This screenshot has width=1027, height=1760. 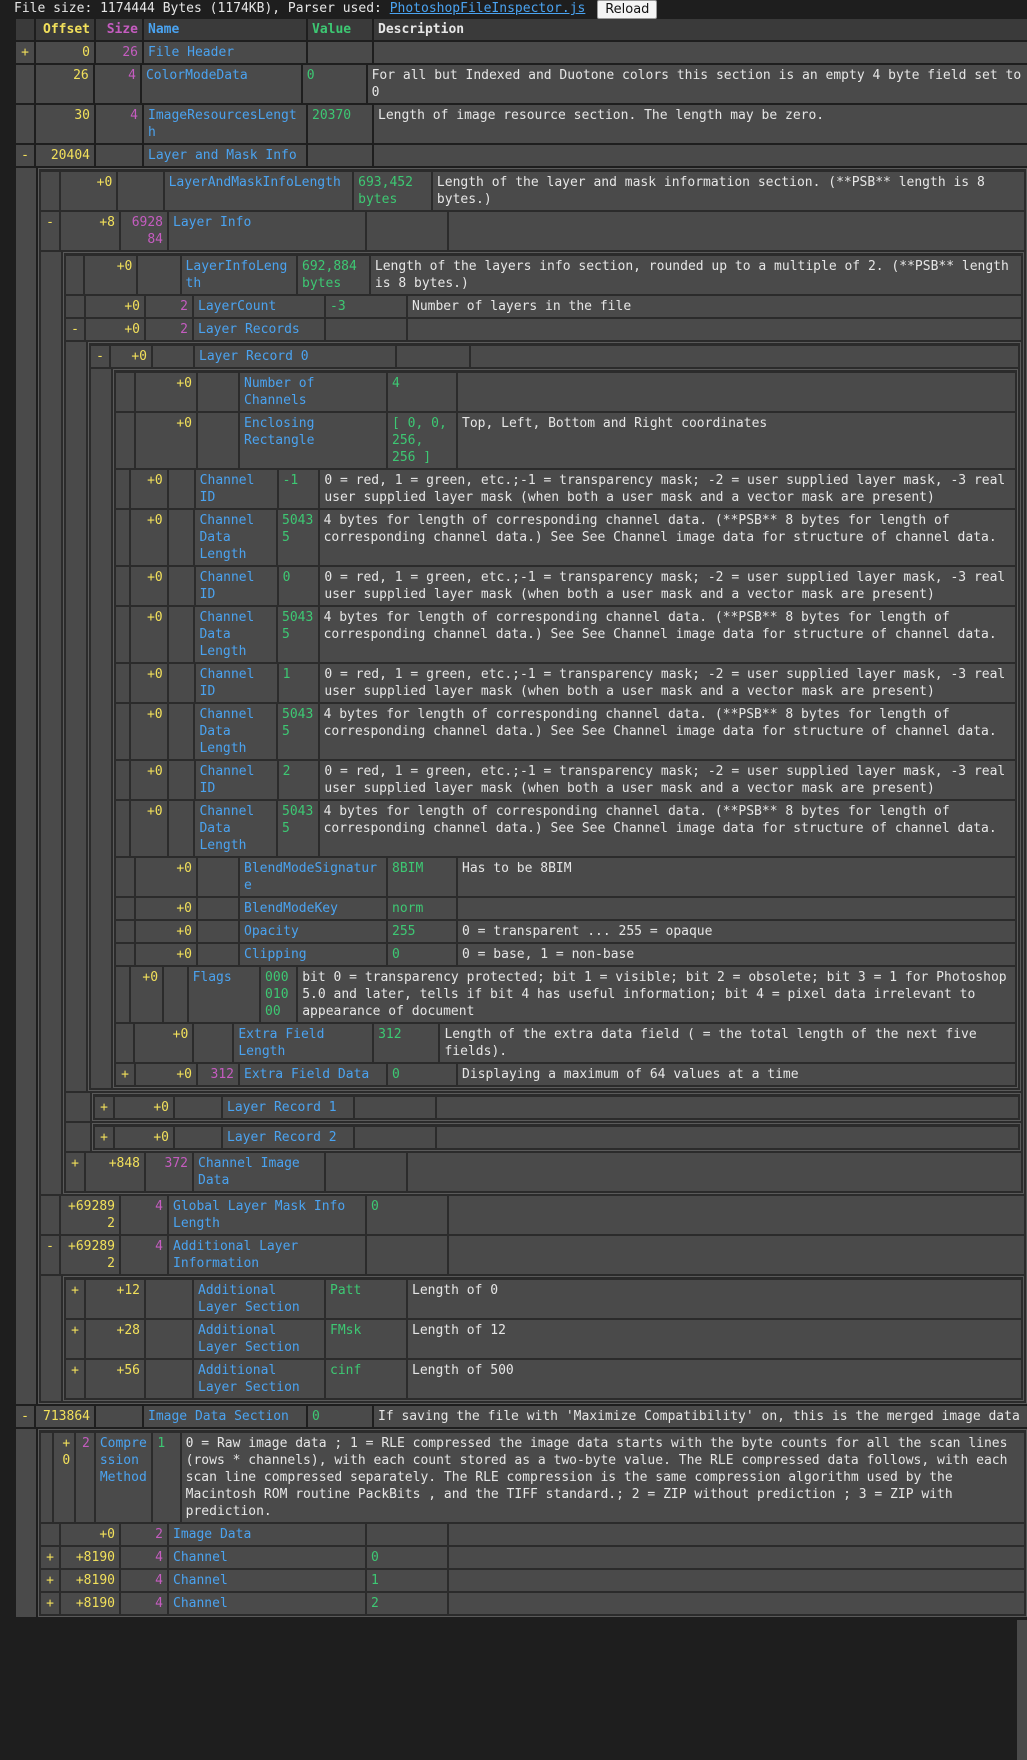 What do you see at coordinates (119, 29) in the screenshot?
I see `size-header: Size` at bounding box center [119, 29].